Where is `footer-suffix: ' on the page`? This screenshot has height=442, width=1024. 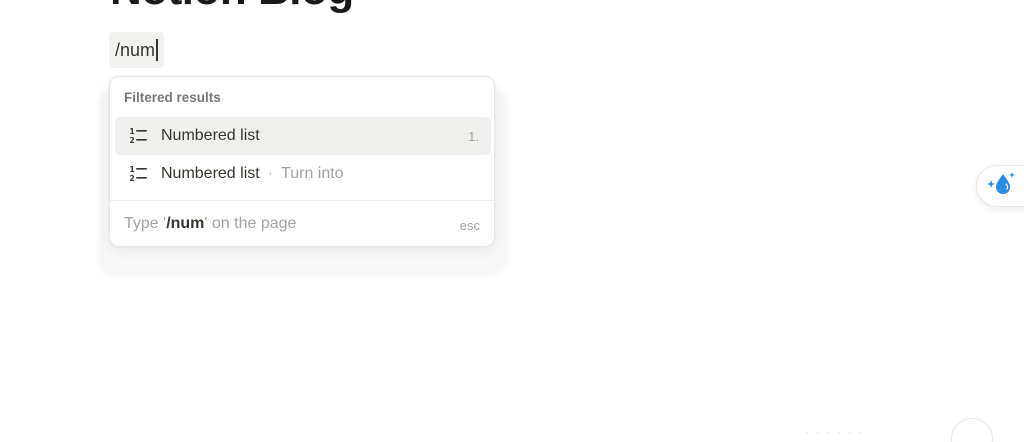 footer-suffix: ' on the page is located at coordinates (250, 223).